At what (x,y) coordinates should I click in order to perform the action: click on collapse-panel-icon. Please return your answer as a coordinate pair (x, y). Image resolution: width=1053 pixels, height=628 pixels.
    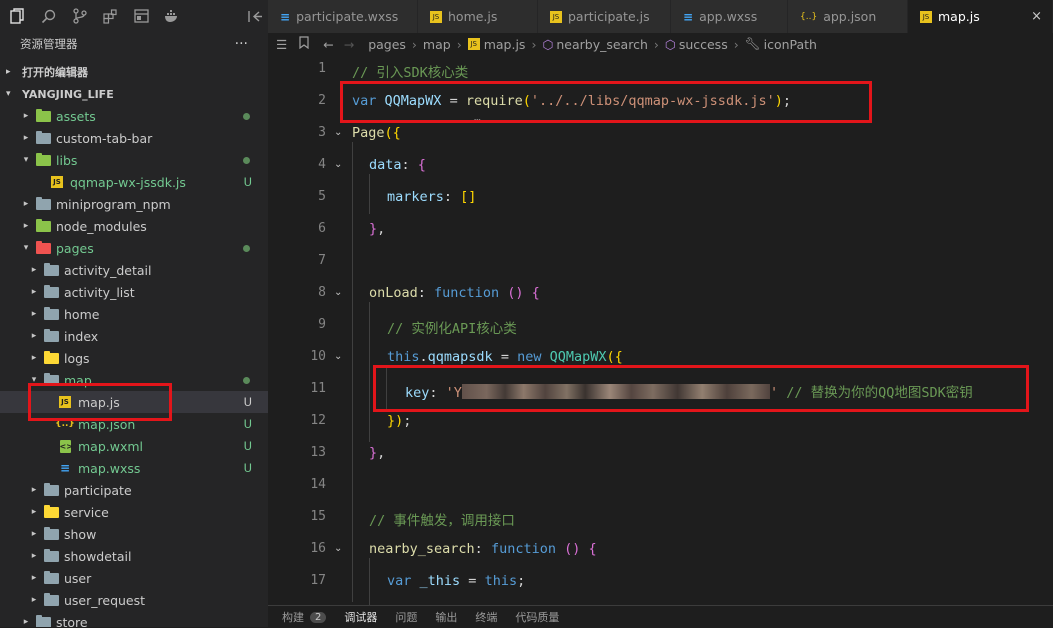
    Looking at the image, I should click on (255, 16).